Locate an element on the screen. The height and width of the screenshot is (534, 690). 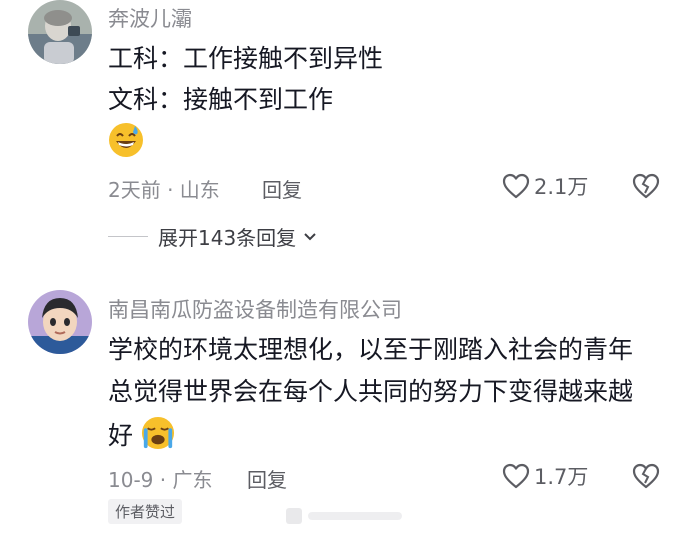
author-liked-badge: 作者赞过 is located at coordinates (145, 511).